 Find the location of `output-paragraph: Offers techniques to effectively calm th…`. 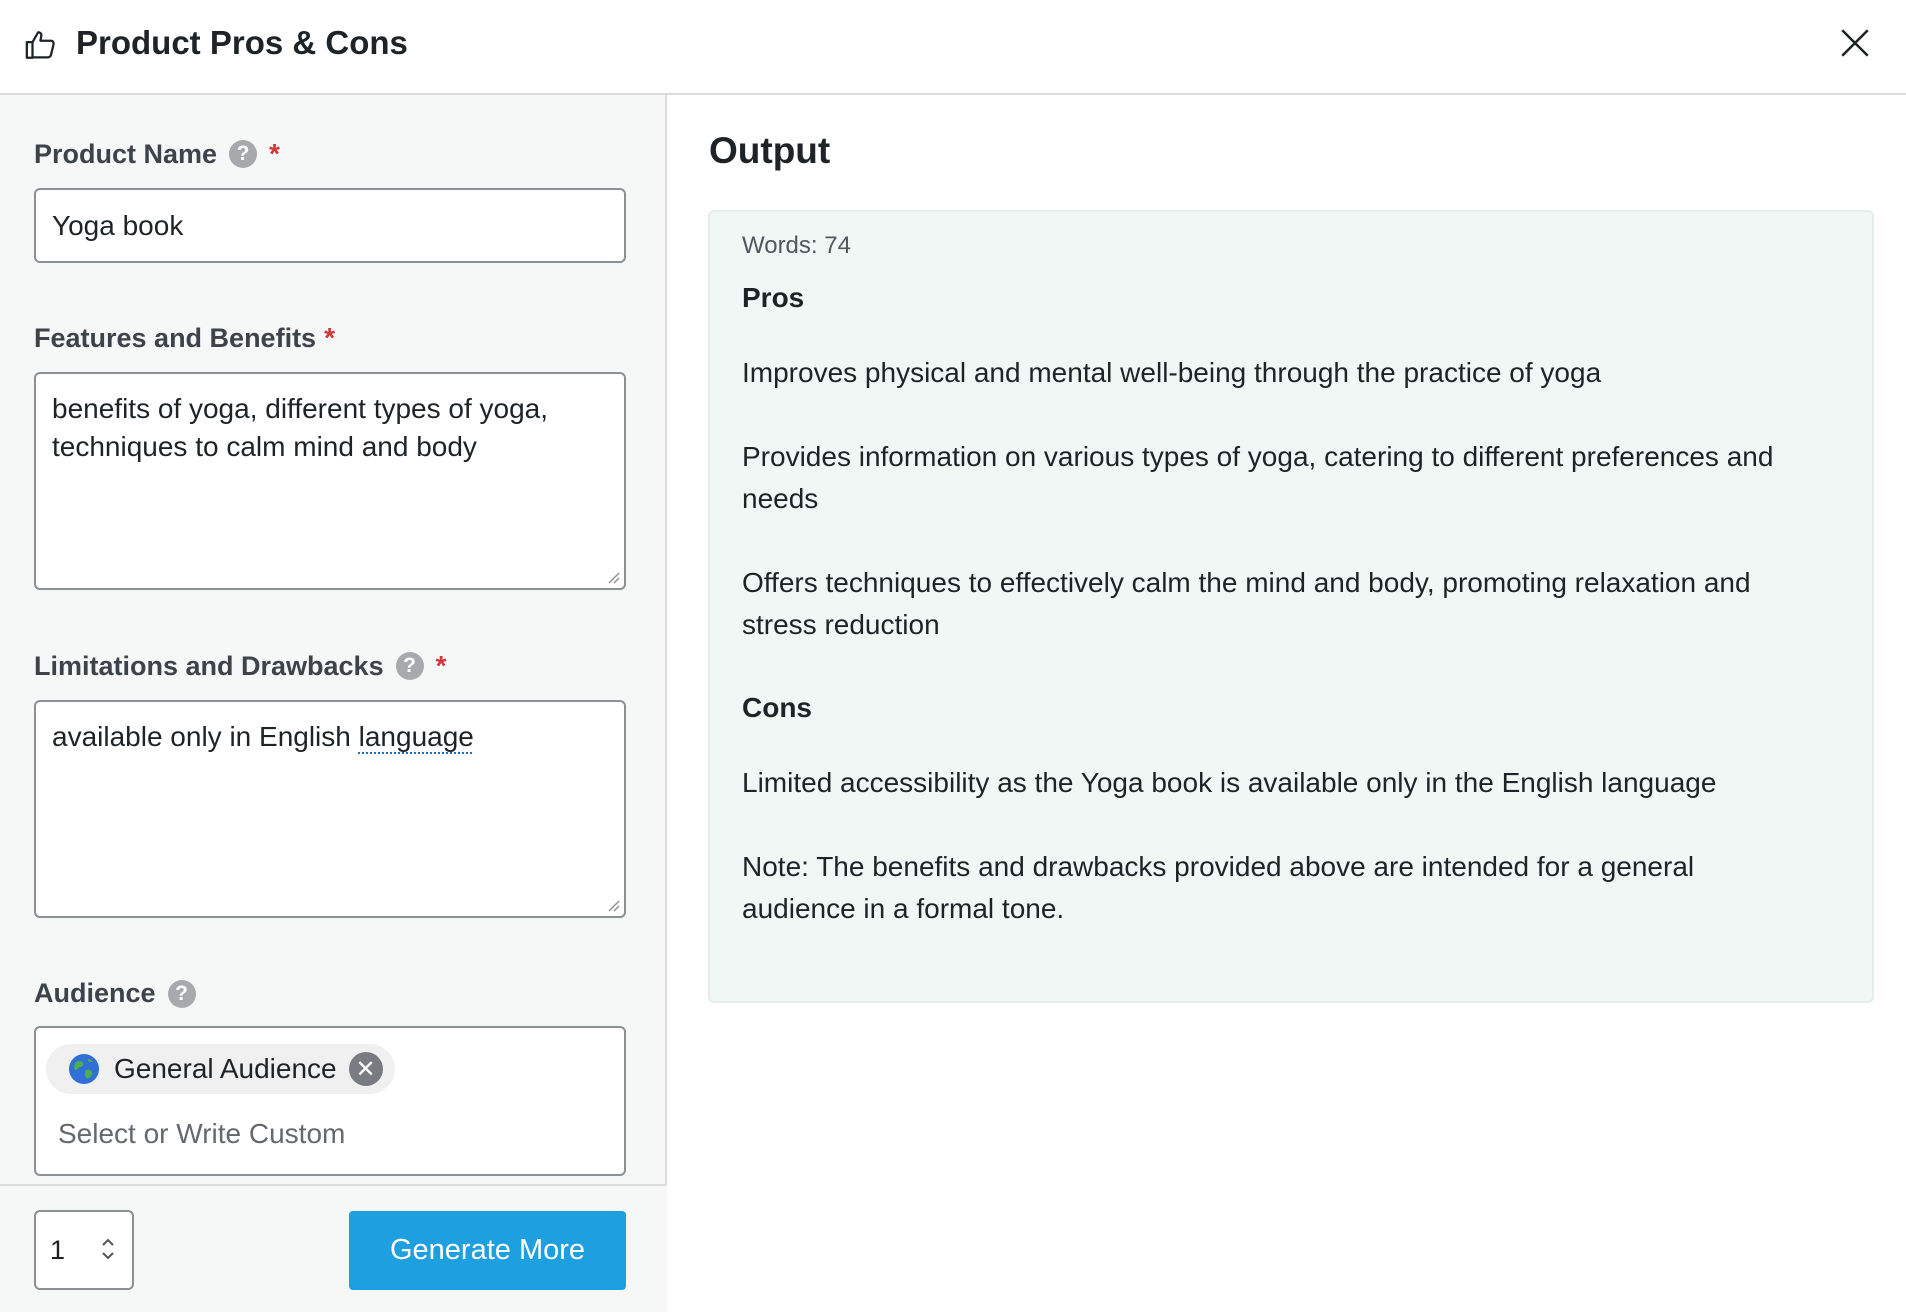

output-paragraph: Offers techniques to effectively calm th… is located at coordinates (1246, 603).